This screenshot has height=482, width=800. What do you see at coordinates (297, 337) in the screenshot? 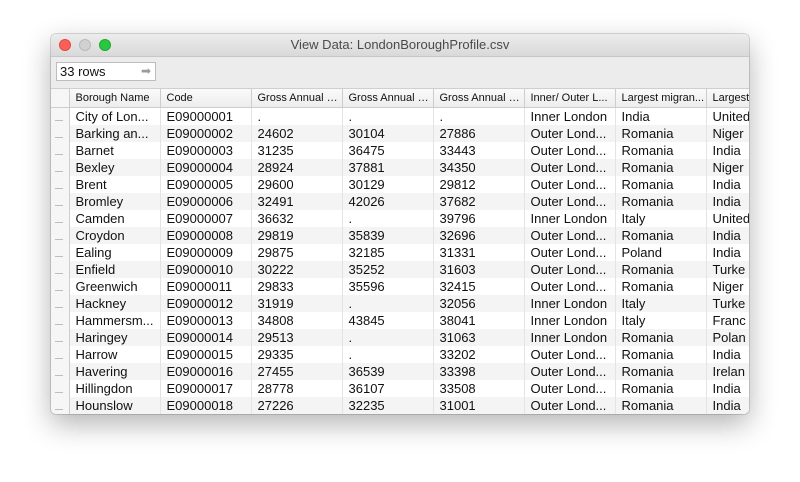
I see `table-cell: 29513` at bounding box center [297, 337].